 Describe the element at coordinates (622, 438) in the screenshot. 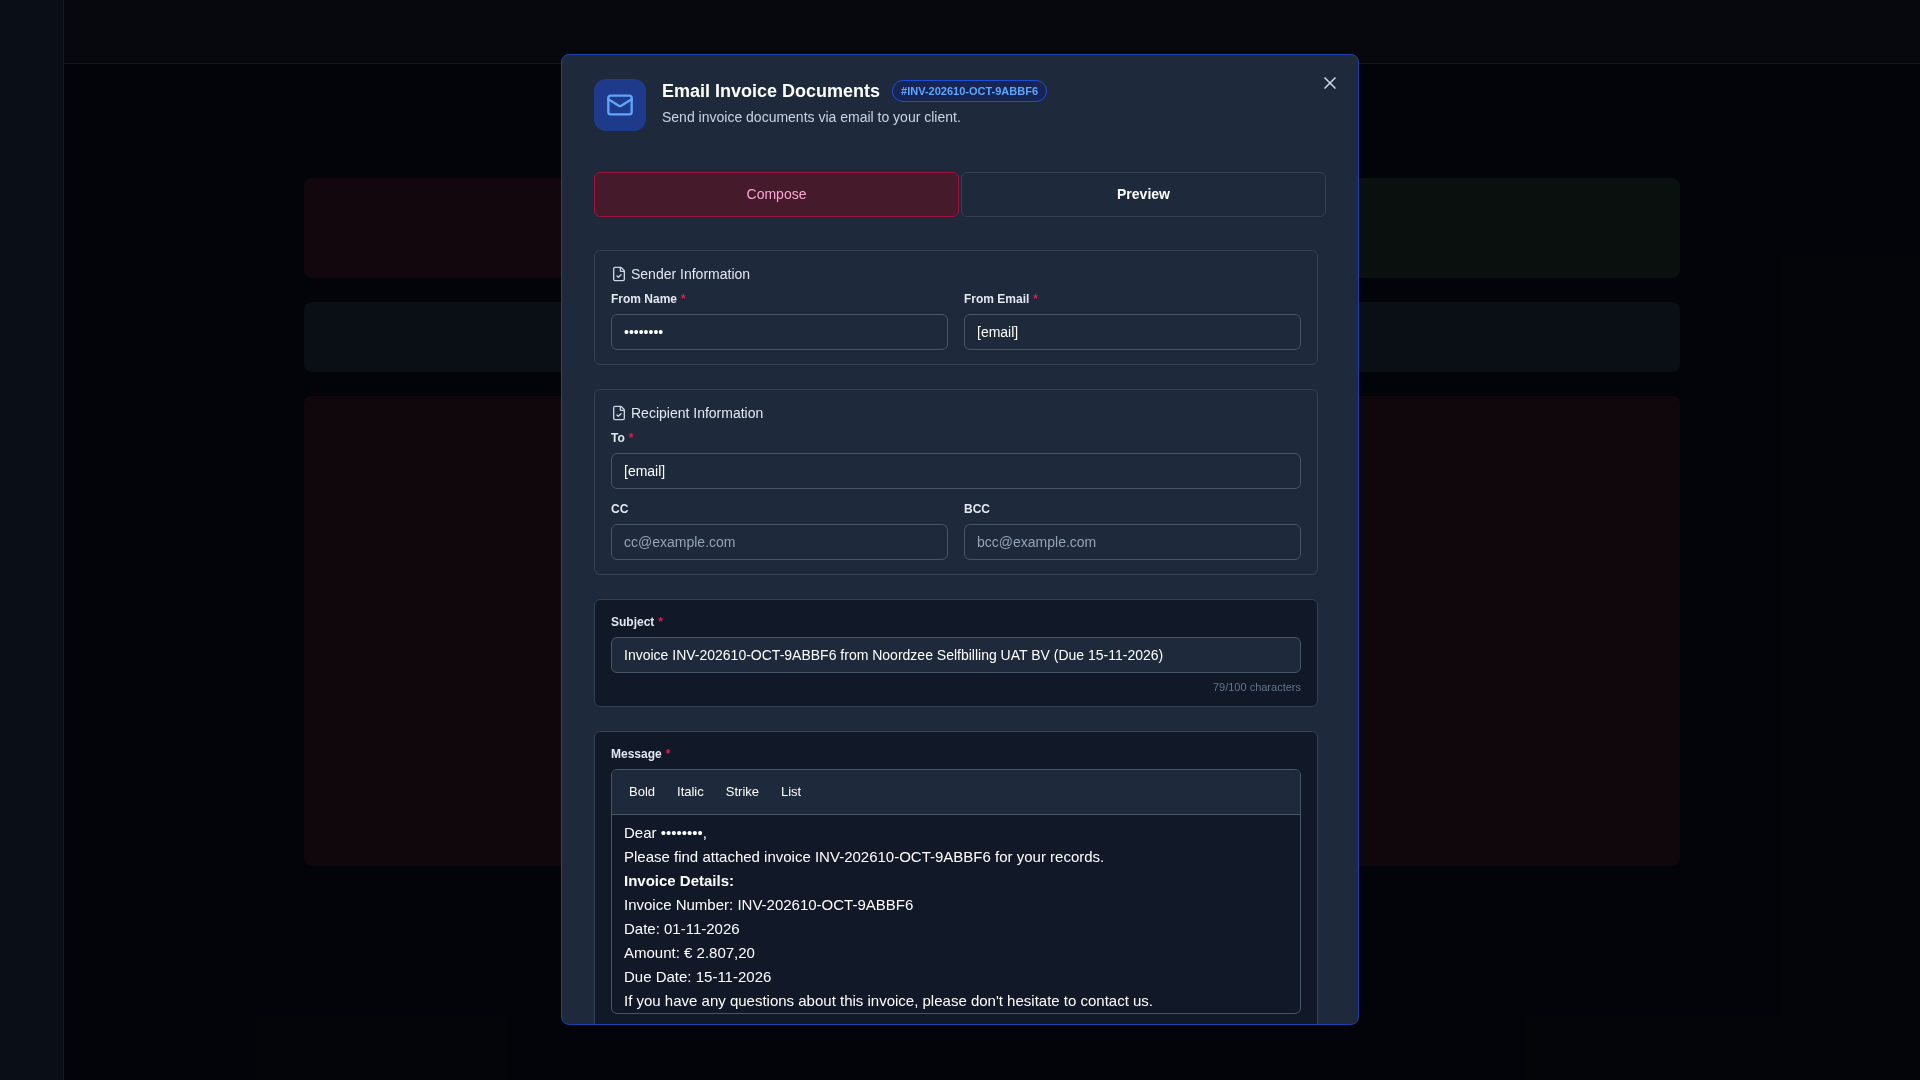

I see `field-label: To *` at that location.